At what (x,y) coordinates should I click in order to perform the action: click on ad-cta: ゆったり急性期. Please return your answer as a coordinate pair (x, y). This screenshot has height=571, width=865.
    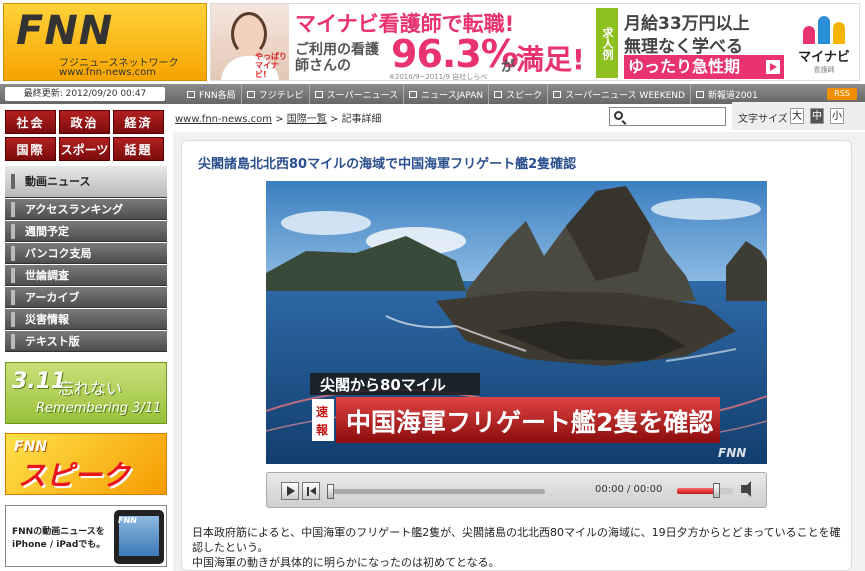
    Looking at the image, I should click on (704, 67).